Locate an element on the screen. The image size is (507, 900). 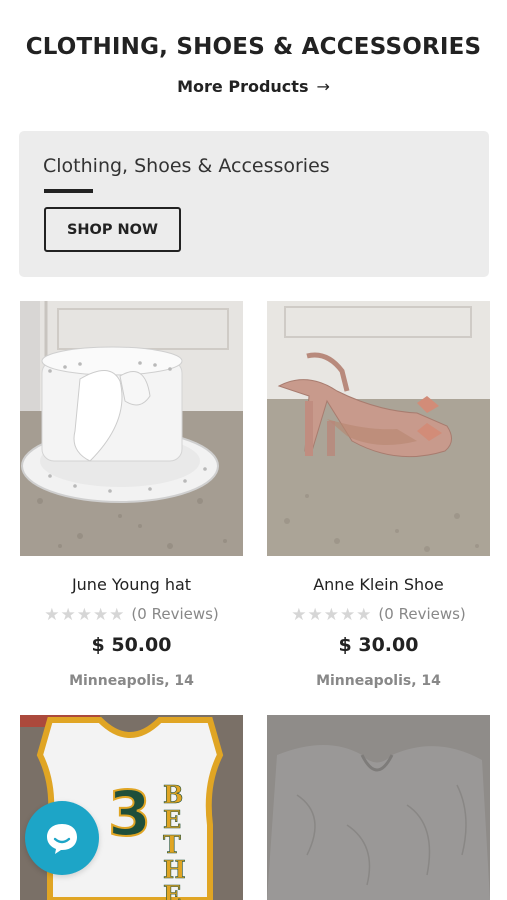
shop-now-button: SHOP NOW is located at coordinates (112, 229).